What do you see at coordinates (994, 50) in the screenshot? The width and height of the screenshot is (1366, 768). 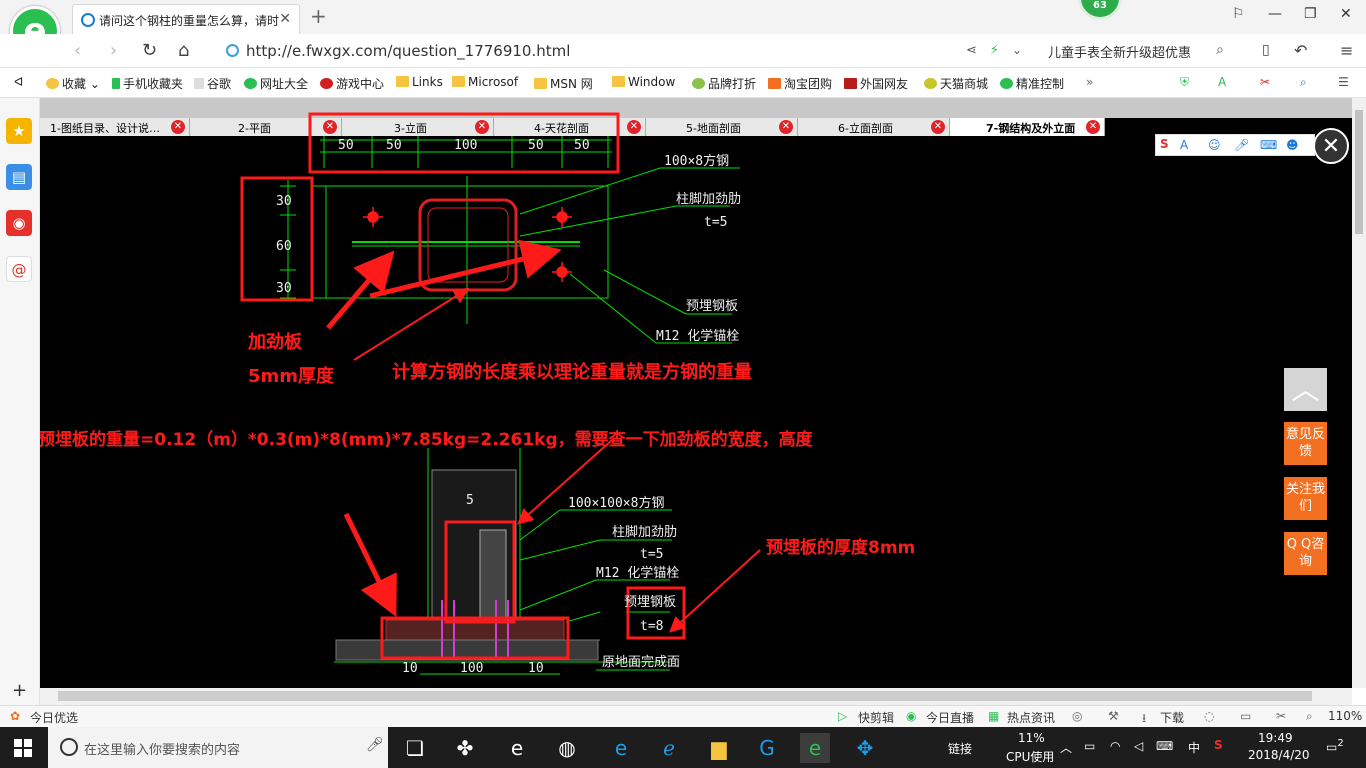 I see `lightning-icon: ⚡` at bounding box center [994, 50].